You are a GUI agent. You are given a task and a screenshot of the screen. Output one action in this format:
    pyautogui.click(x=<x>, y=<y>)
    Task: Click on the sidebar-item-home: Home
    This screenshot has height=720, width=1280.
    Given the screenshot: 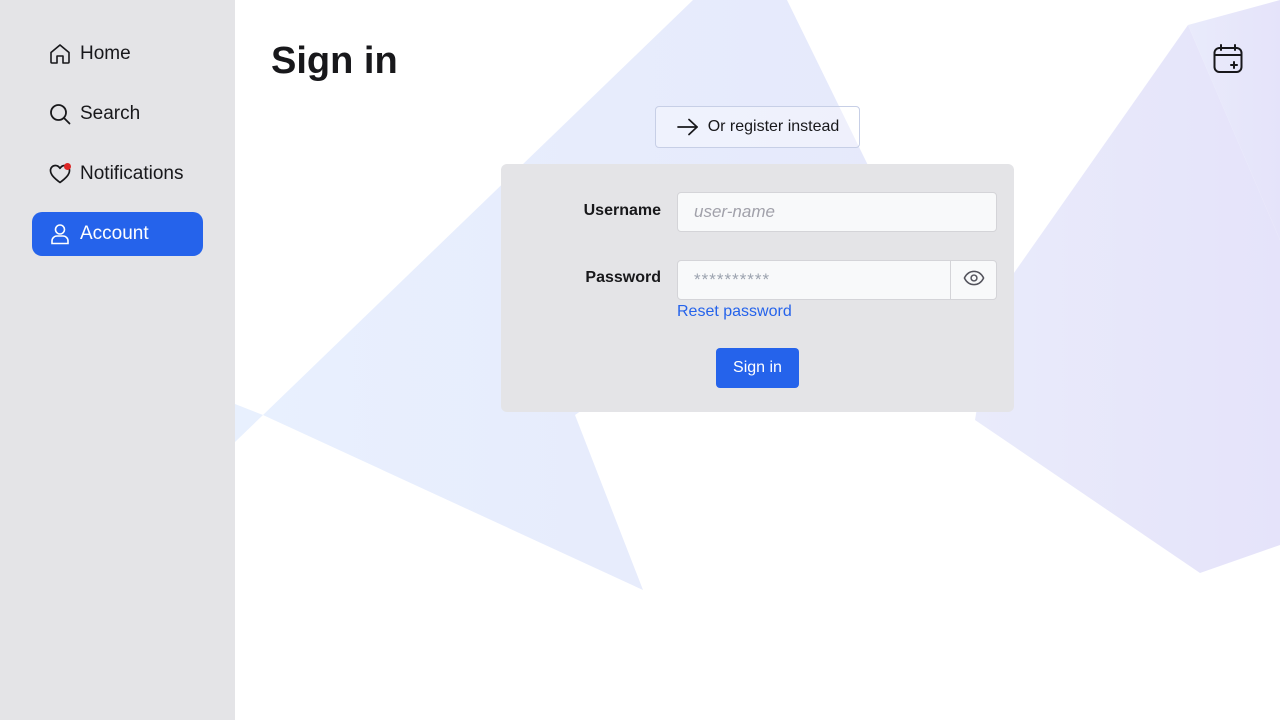 What is the action you would take?
    pyautogui.click(x=117, y=54)
    